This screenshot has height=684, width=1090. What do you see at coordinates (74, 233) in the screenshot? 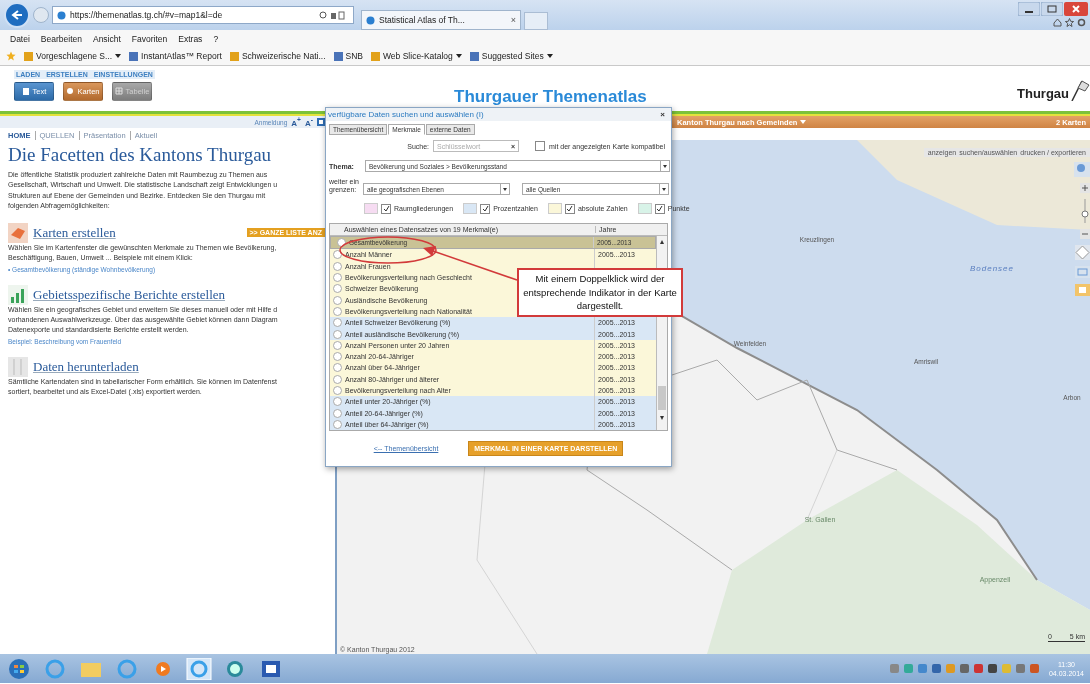
I see `section-heading-link: Karten erstellen` at bounding box center [74, 233].